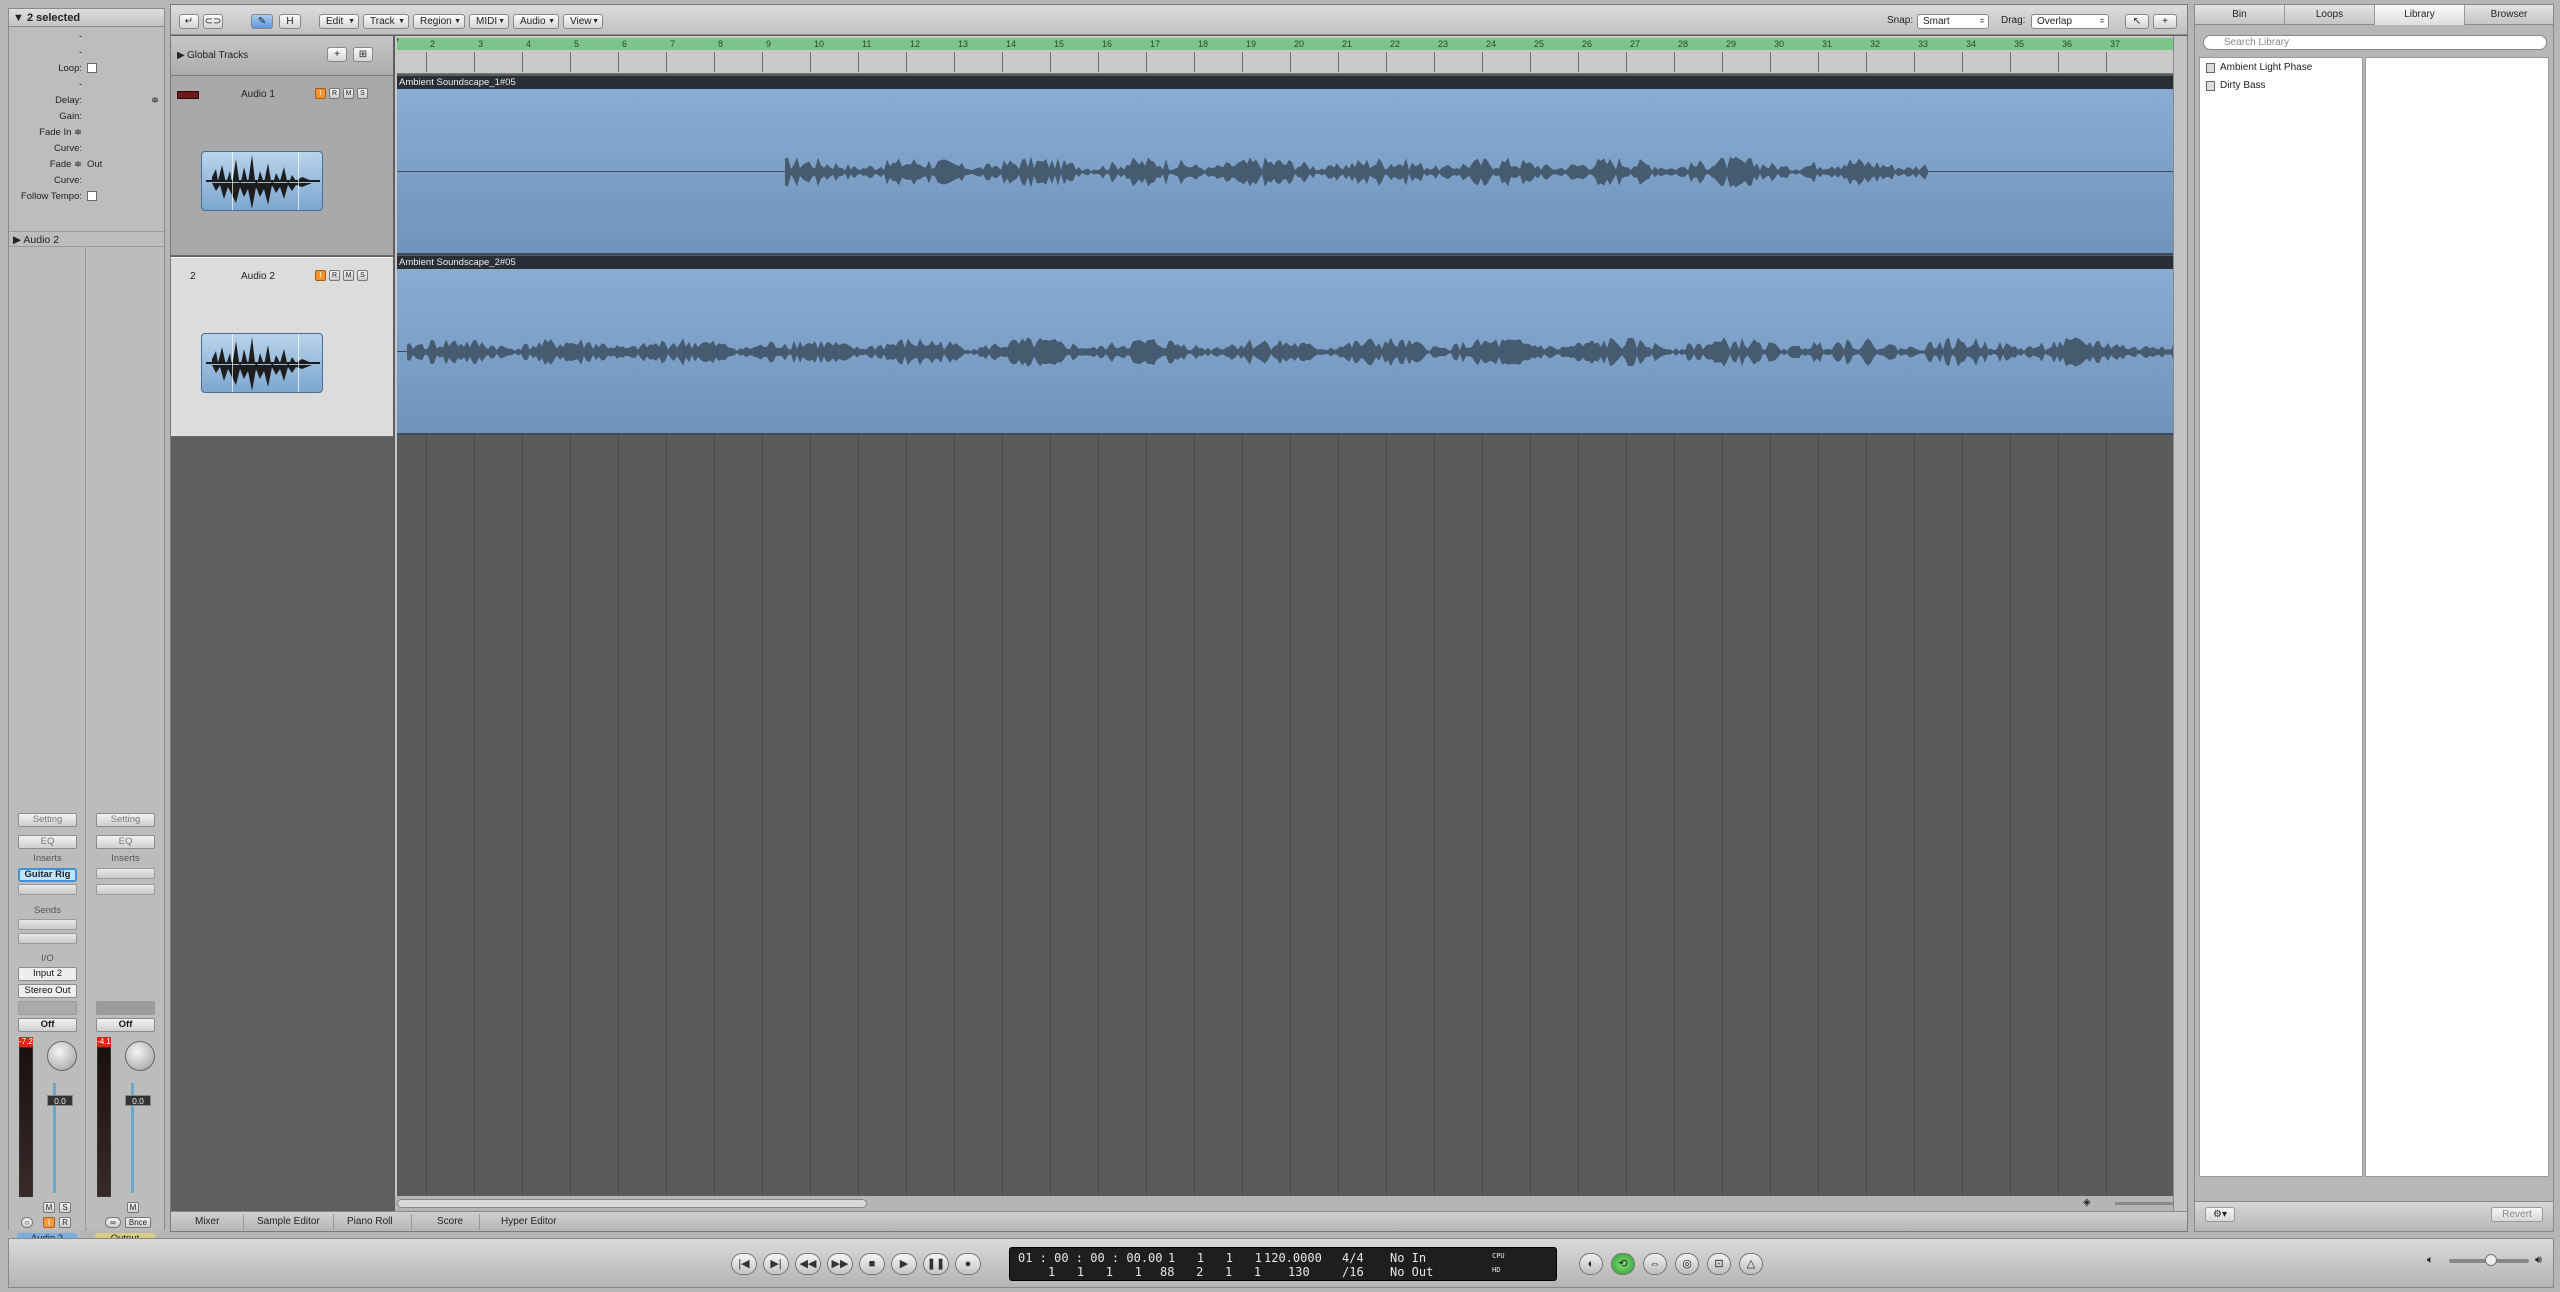 This screenshot has height=1292, width=2560. Describe the element at coordinates (94, 165) in the screenshot. I see `fade-type-value: Out` at that location.